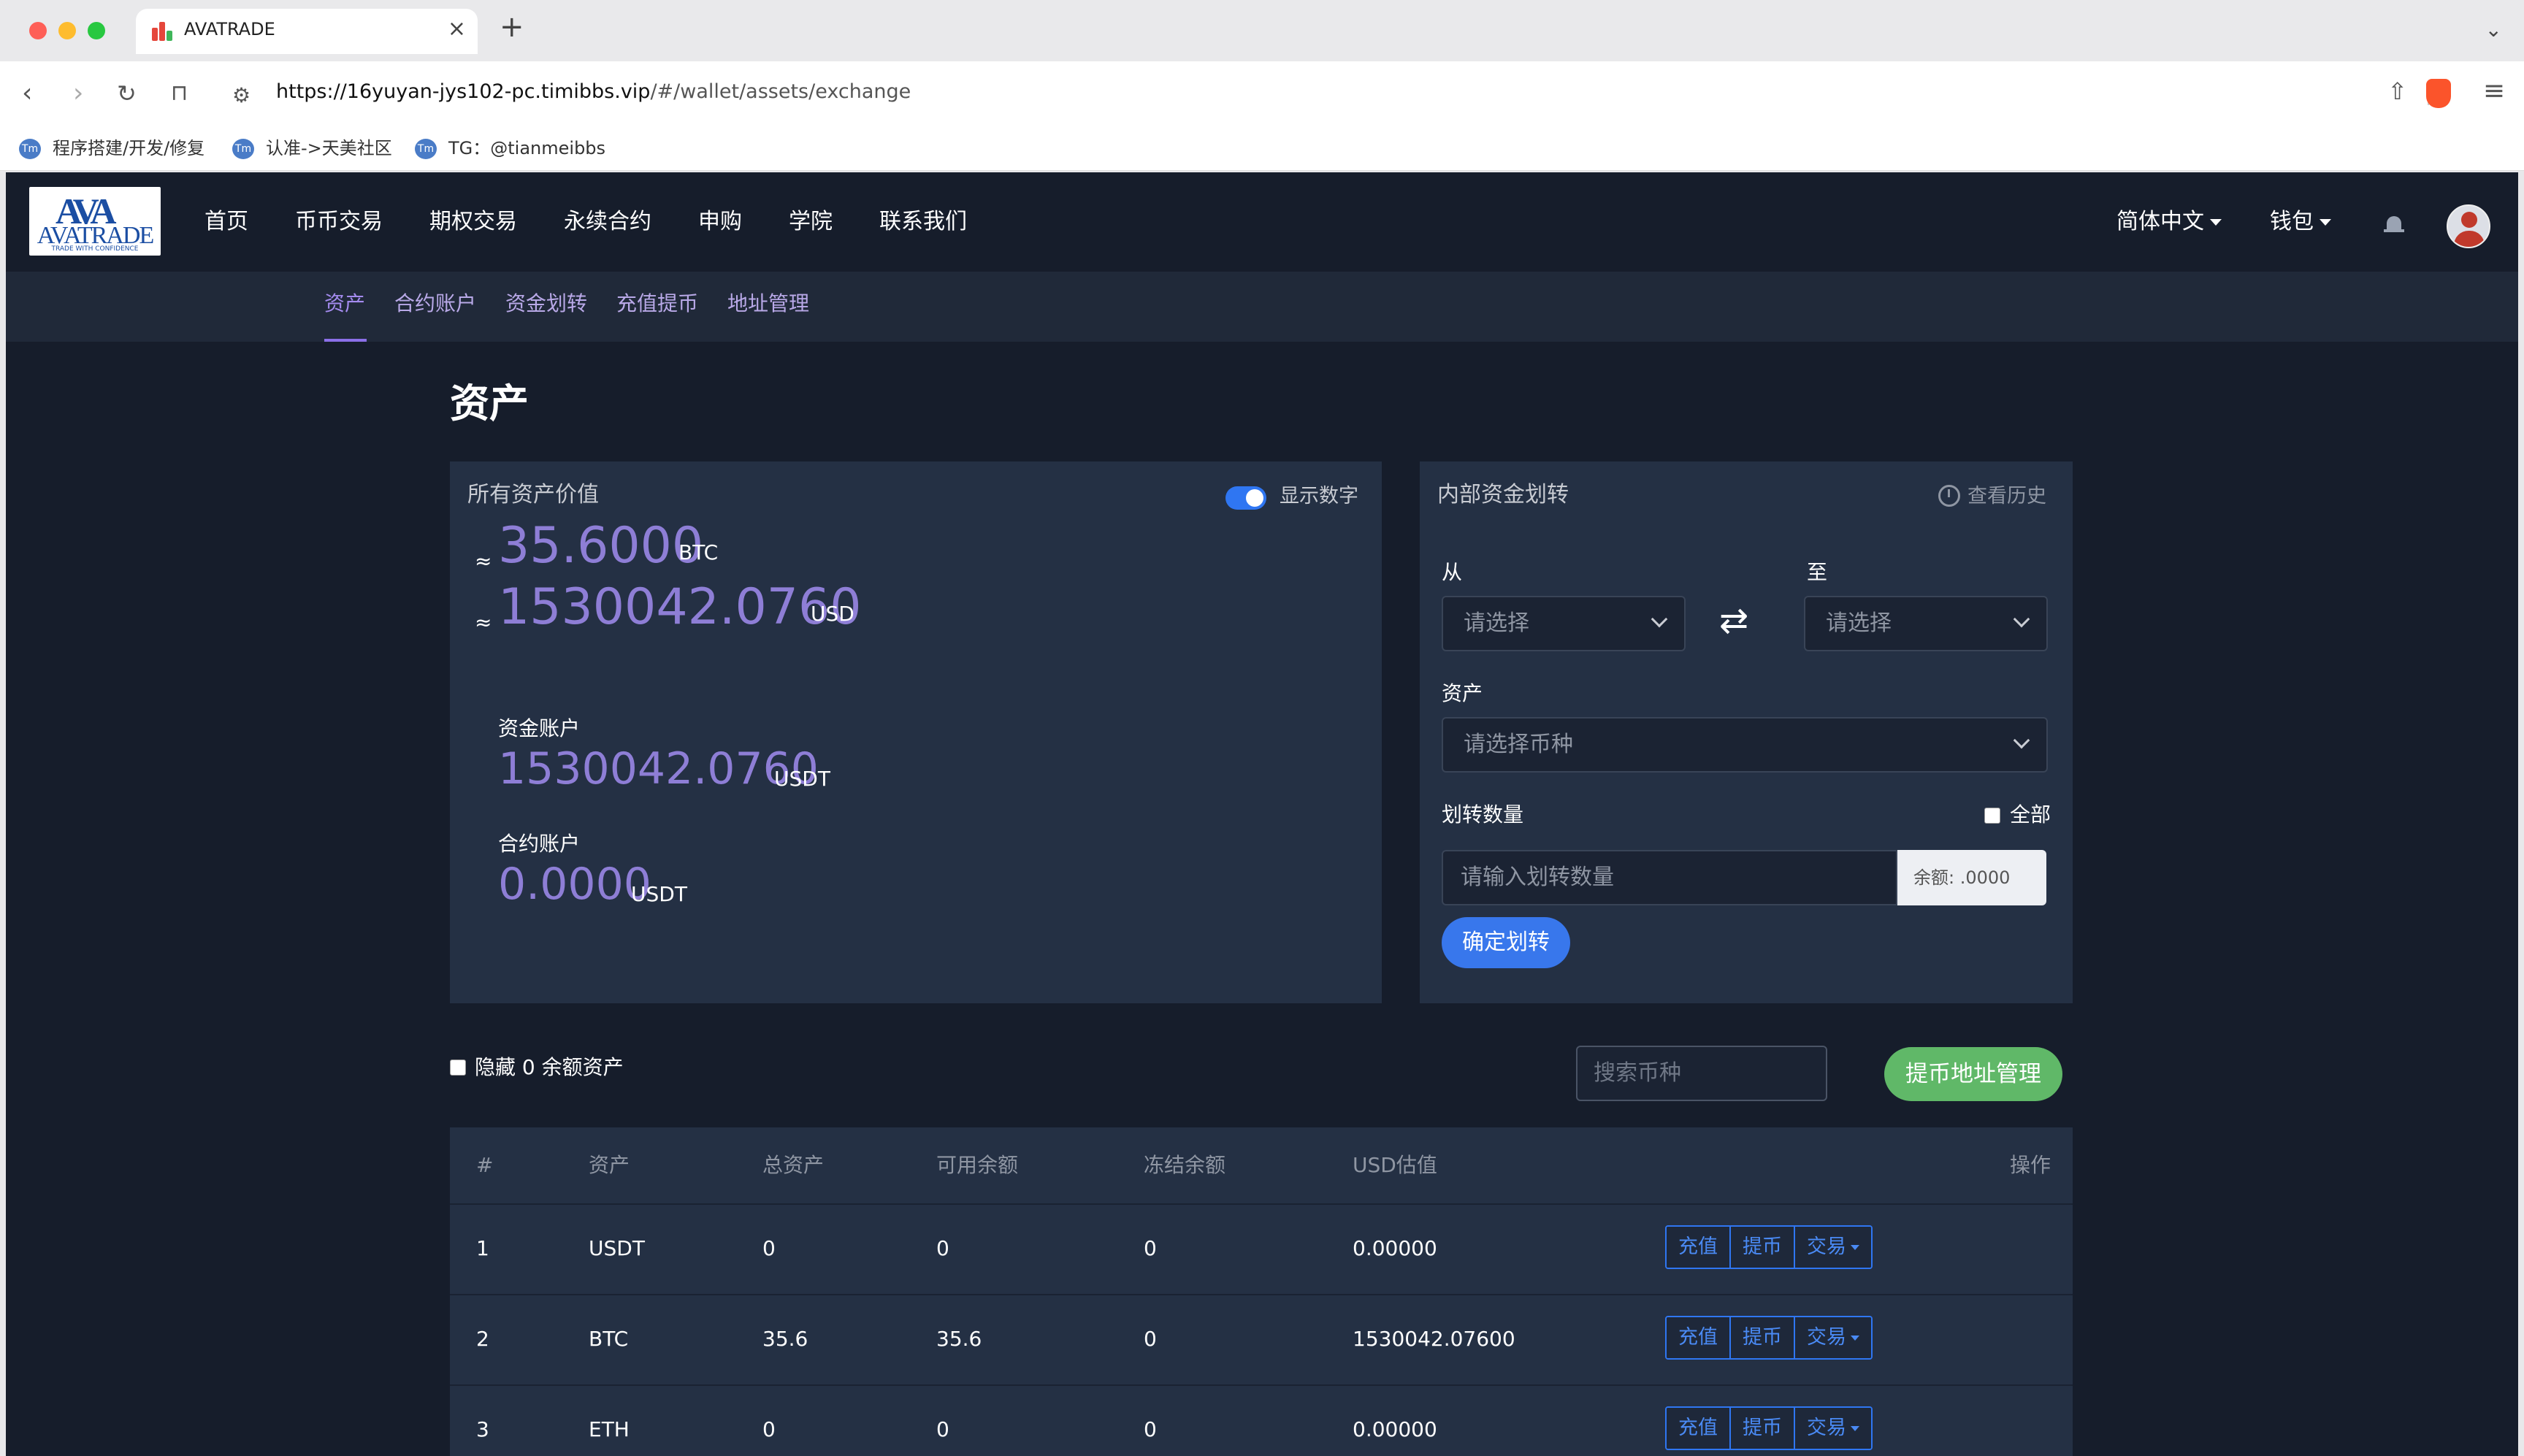 The width and height of the screenshot is (2524, 1456). What do you see at coordinates (549, 1067) in the screenshot?
I see `hide-zero-label: 隐藏 0 余额资产` at bounding box center [549, 1067].